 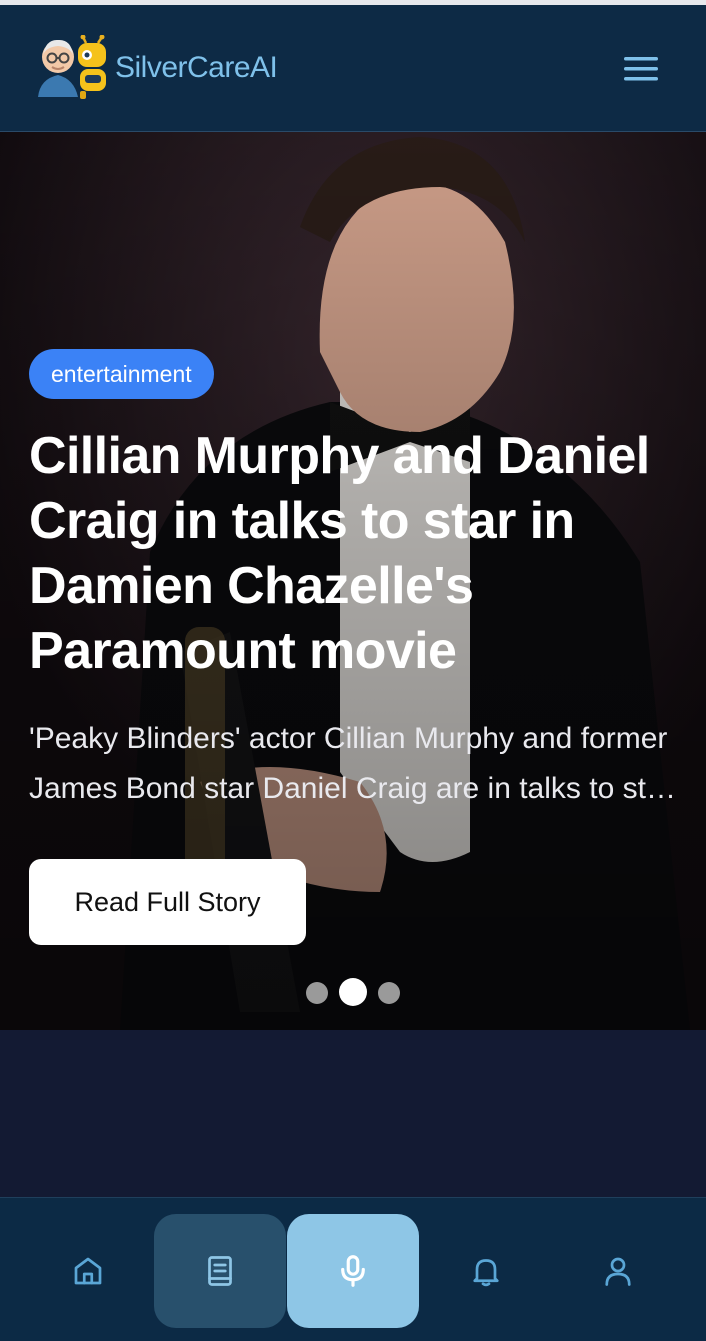 I want to click on carousel-indicator, so click(x=356, y=992).